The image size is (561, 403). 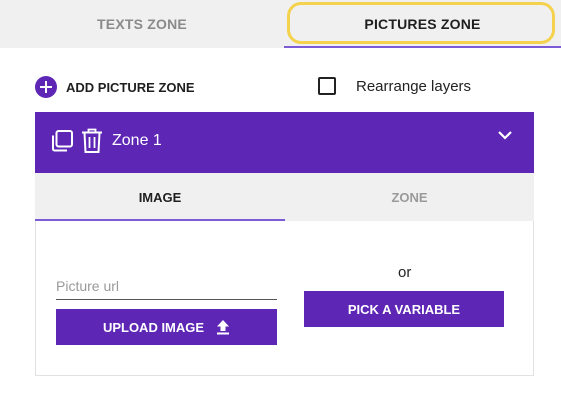 I want to click on tab-pictures-zone: PICTURES ZONE, so click(x=422, y=24).